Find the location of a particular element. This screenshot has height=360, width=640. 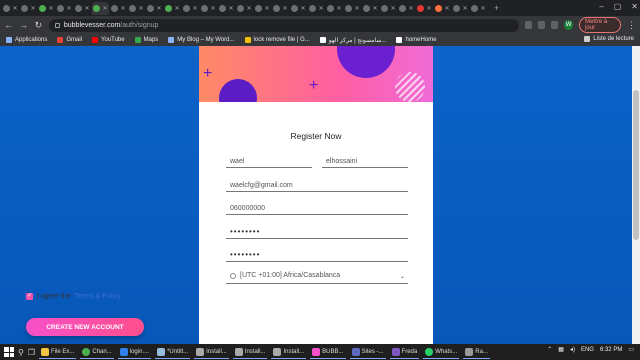

email-field: waelcfg@gmail.com is located at coordinates (317, 185).